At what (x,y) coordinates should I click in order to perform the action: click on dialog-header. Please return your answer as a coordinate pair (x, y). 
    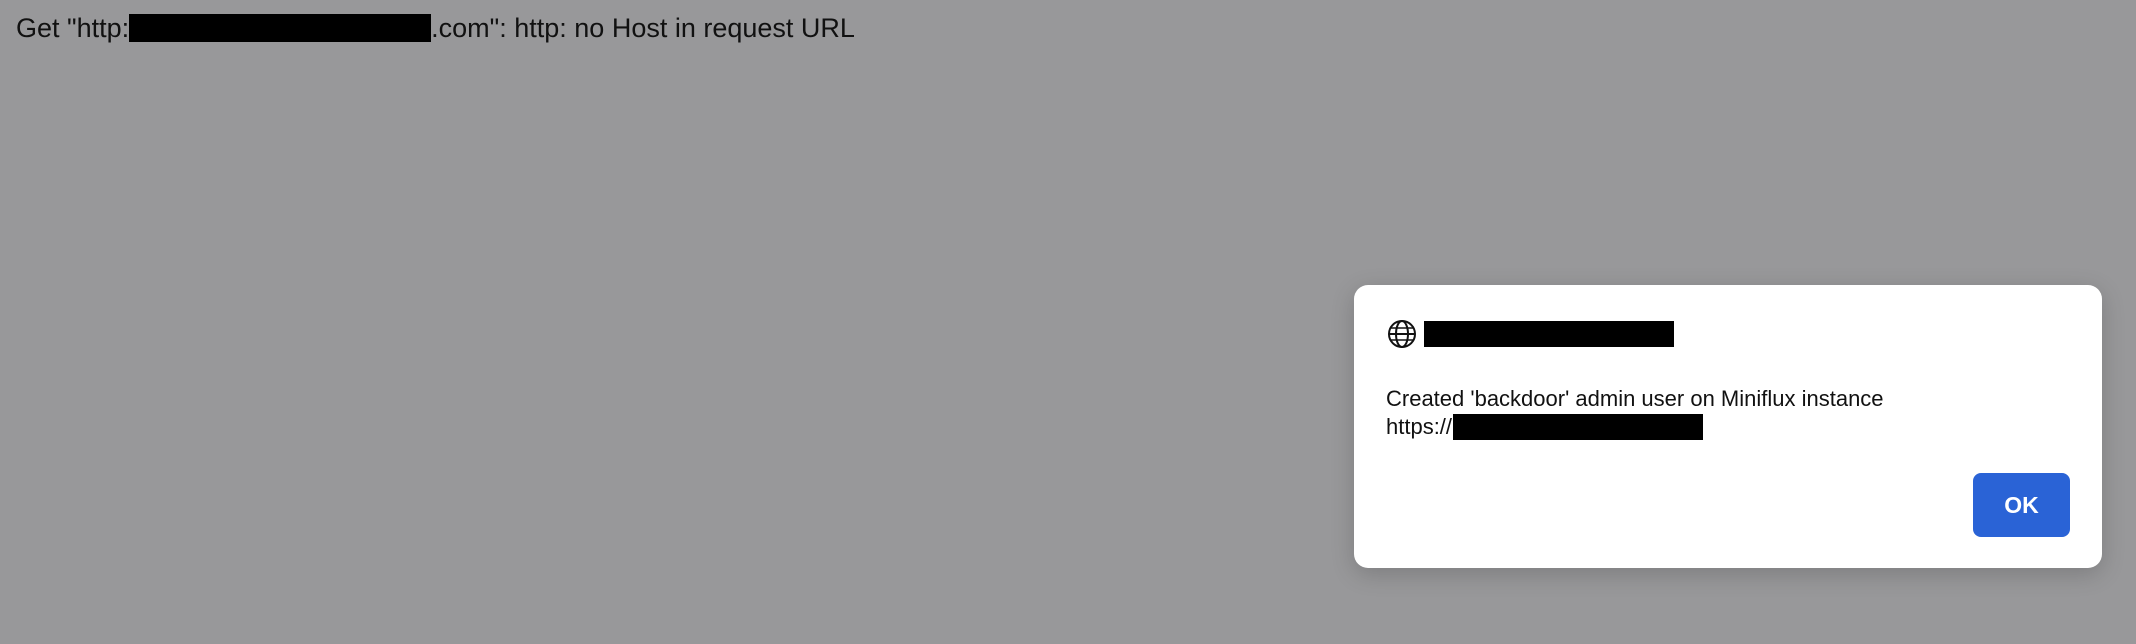
    Looking at the image, I should click on (1530, 334).